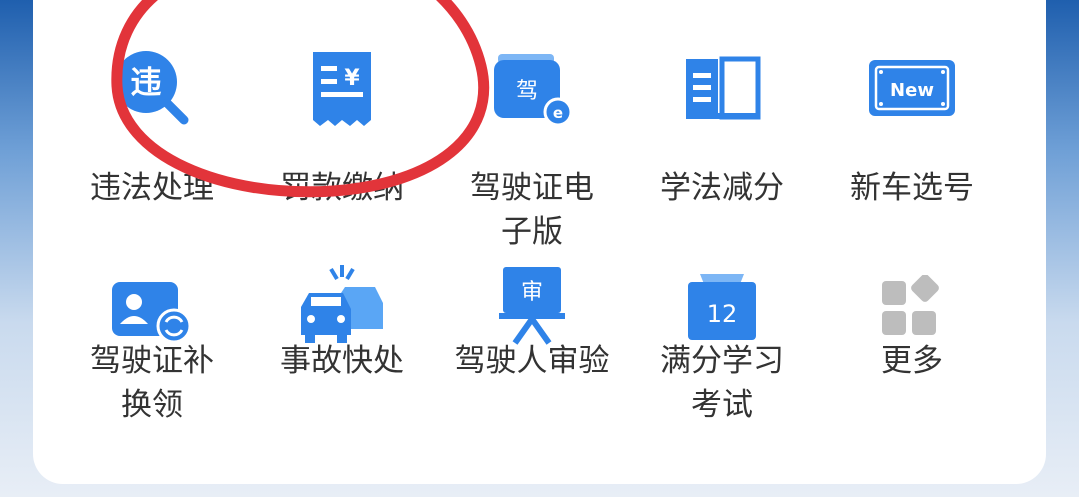 The height and width of the screenshot is (497, 1079). I want to click on service-more: 更多, so click(912, 365).